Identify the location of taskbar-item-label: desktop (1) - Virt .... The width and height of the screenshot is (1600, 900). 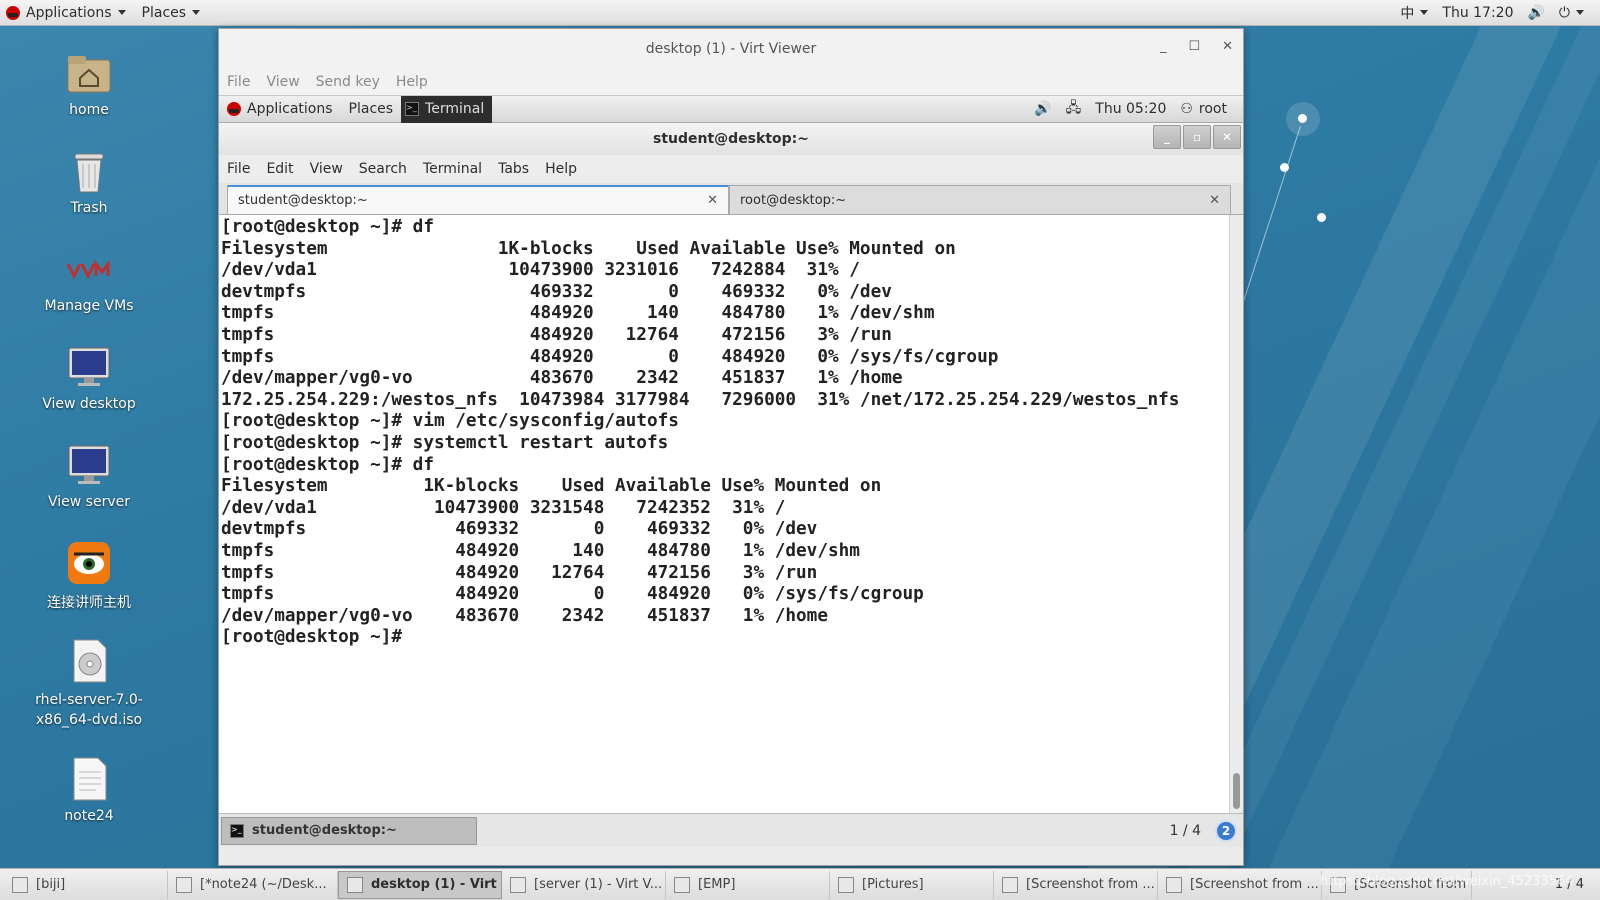
(436, 884).